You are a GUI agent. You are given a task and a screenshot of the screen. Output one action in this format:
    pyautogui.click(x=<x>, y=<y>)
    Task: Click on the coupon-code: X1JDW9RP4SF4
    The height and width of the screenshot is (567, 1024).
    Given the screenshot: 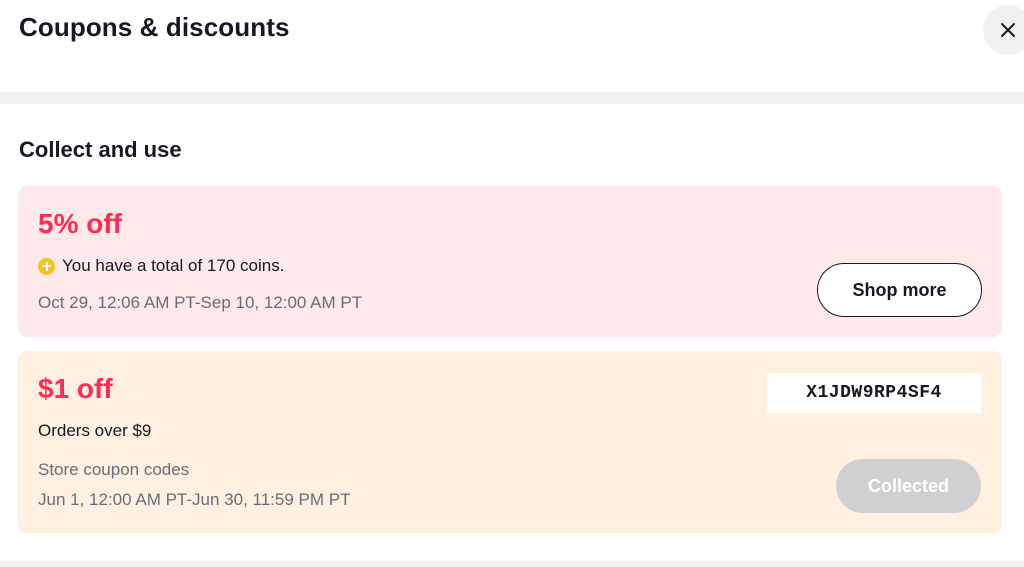 What is the action you would take?
    pyautogui.click(x=874, y=393)
    